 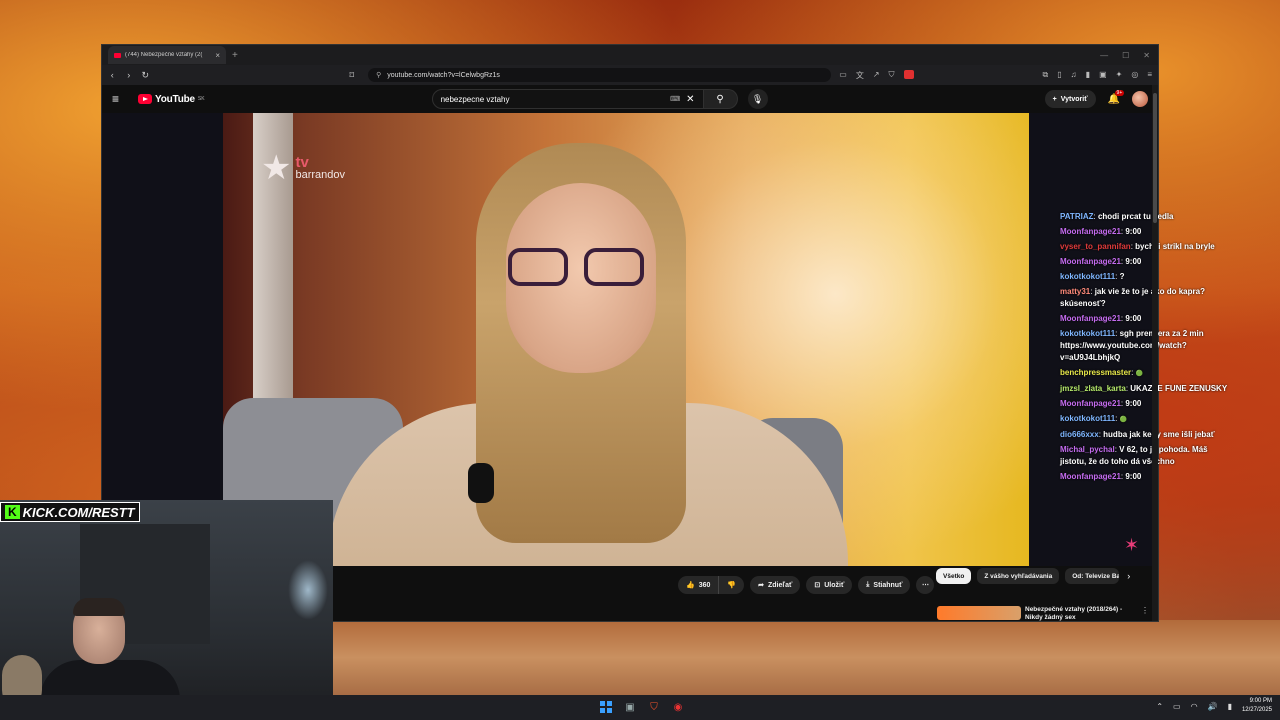 What do you see at coordinates (614, 267) in the screenshot?
I see `glasses-lens-right` at bounding box center [614, 267].